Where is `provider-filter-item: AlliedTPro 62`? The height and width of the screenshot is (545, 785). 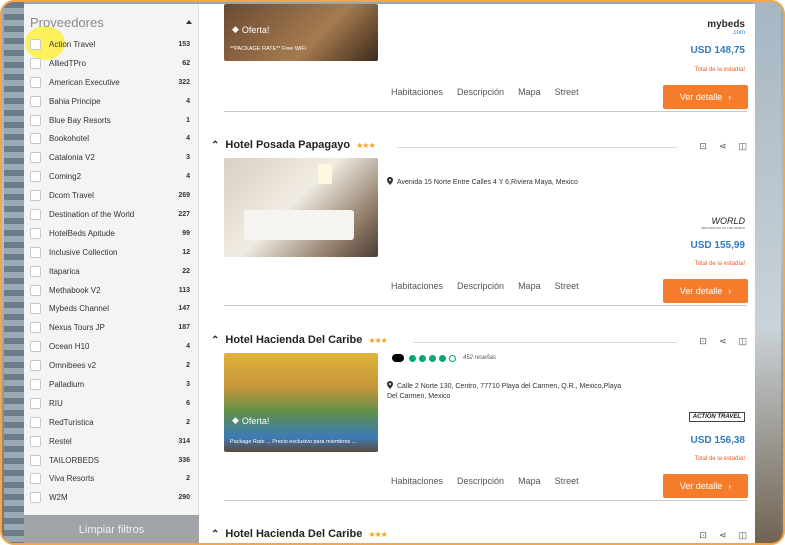 provider-filter-item: AlliedTPro 62 is located at coordinates (110, 63).